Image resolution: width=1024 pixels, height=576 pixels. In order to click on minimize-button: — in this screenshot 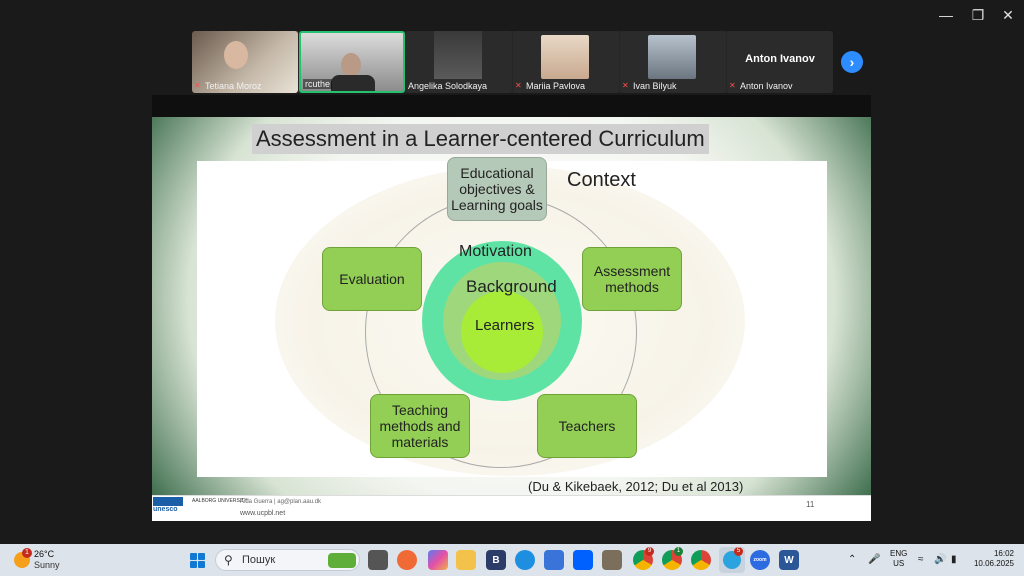, I will do `click(946, 15)`.